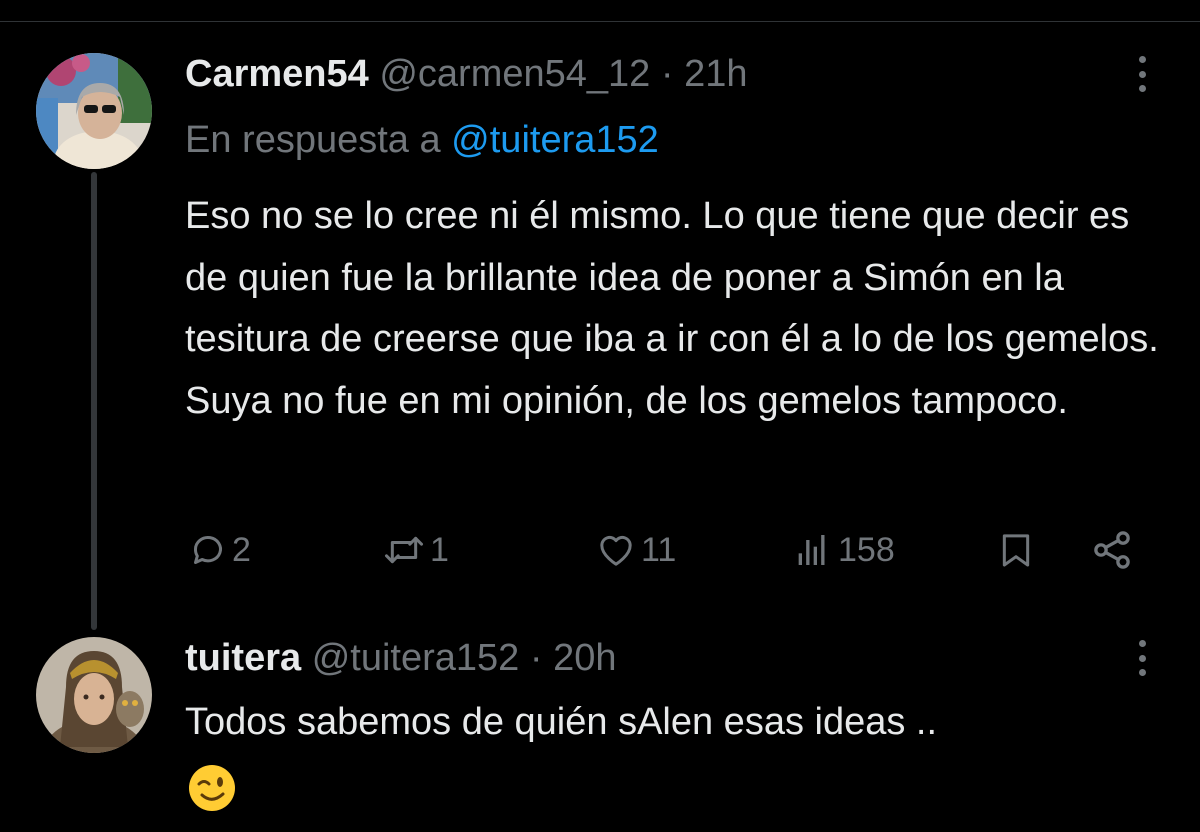 The image size is (1200, 832). What do you see at coordinates (416, 658) in the screenshot?
I see `tweet2-handle: @tuitera152` at bounding box center [416, 658].